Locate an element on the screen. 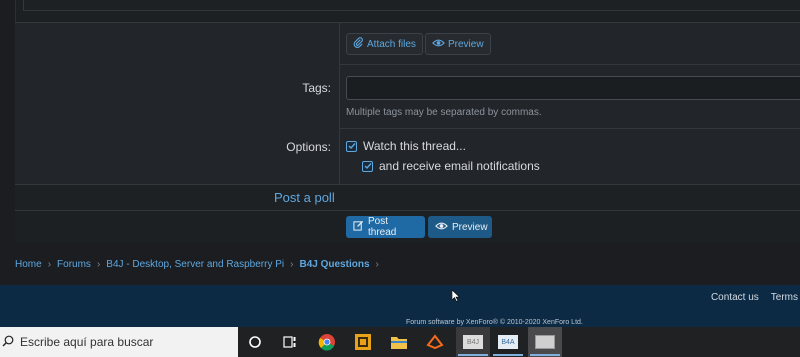 This screenshot has width=800, height=357. message-editor-bottom is located at coordinates (411, 5).